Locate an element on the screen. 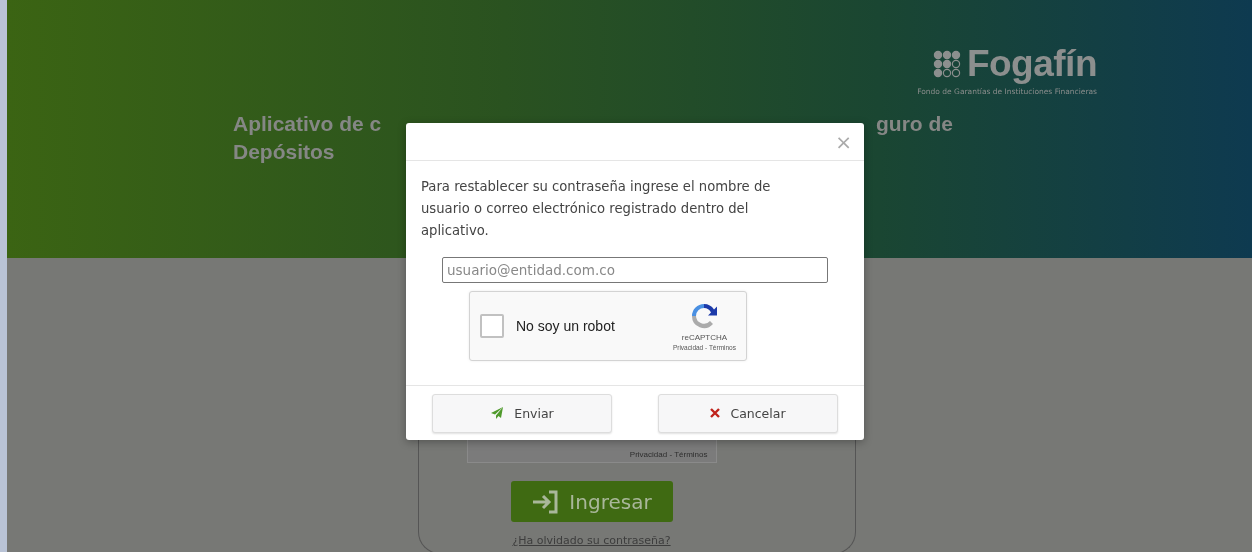 This screenshot has width=1252, height=552. close-button: × is located at coordinates (843, 141).